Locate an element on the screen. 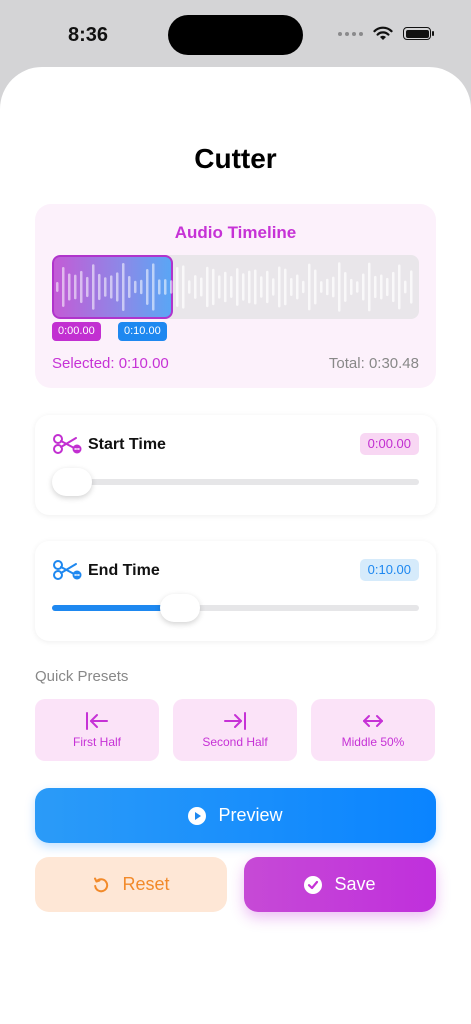  waveform-bars is located at coordinates (234, 287).